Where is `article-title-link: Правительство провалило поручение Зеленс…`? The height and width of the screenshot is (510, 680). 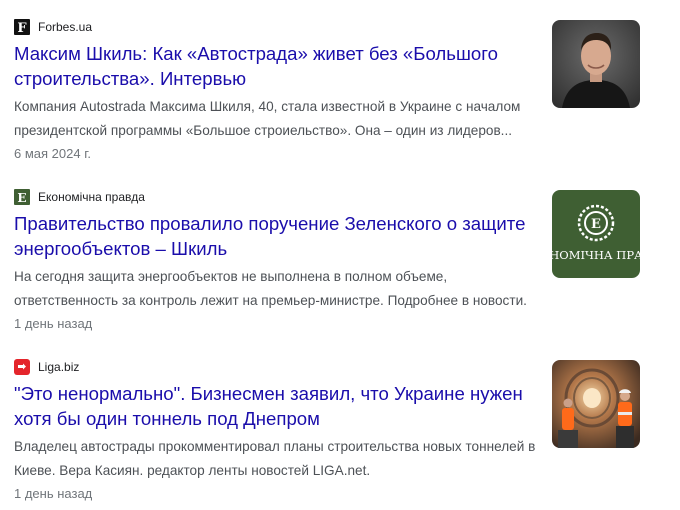 article-title-link: Правительство провалило поручение Зеленс… is located at coordinates (274, 236).